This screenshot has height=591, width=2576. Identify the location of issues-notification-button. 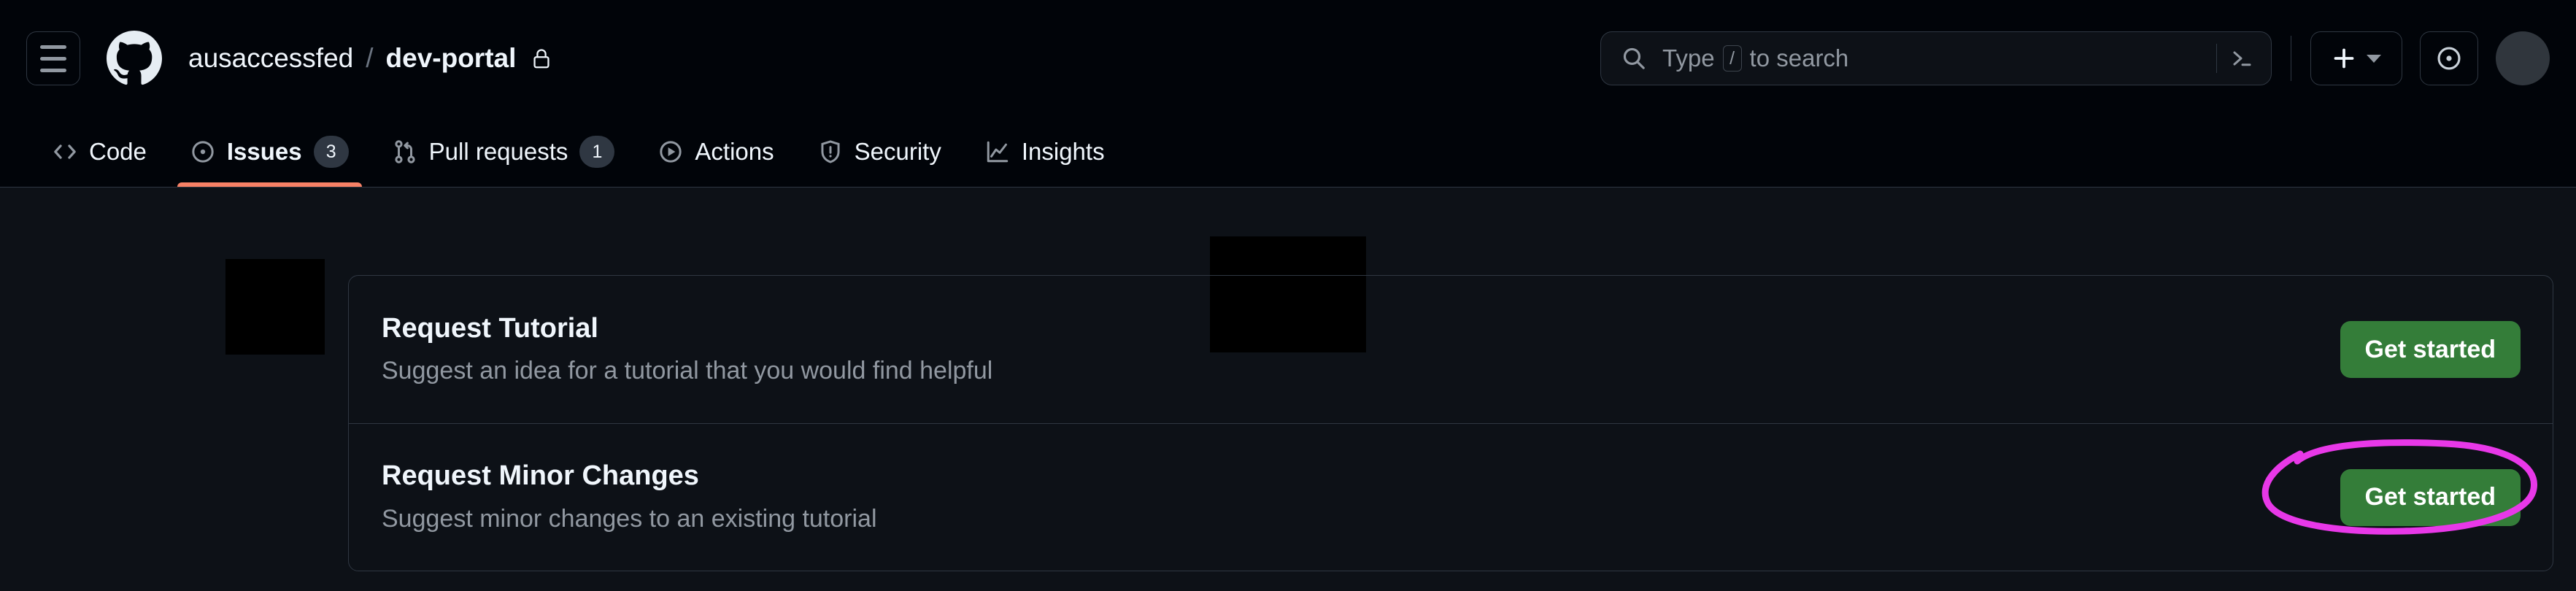
(2449, 58).